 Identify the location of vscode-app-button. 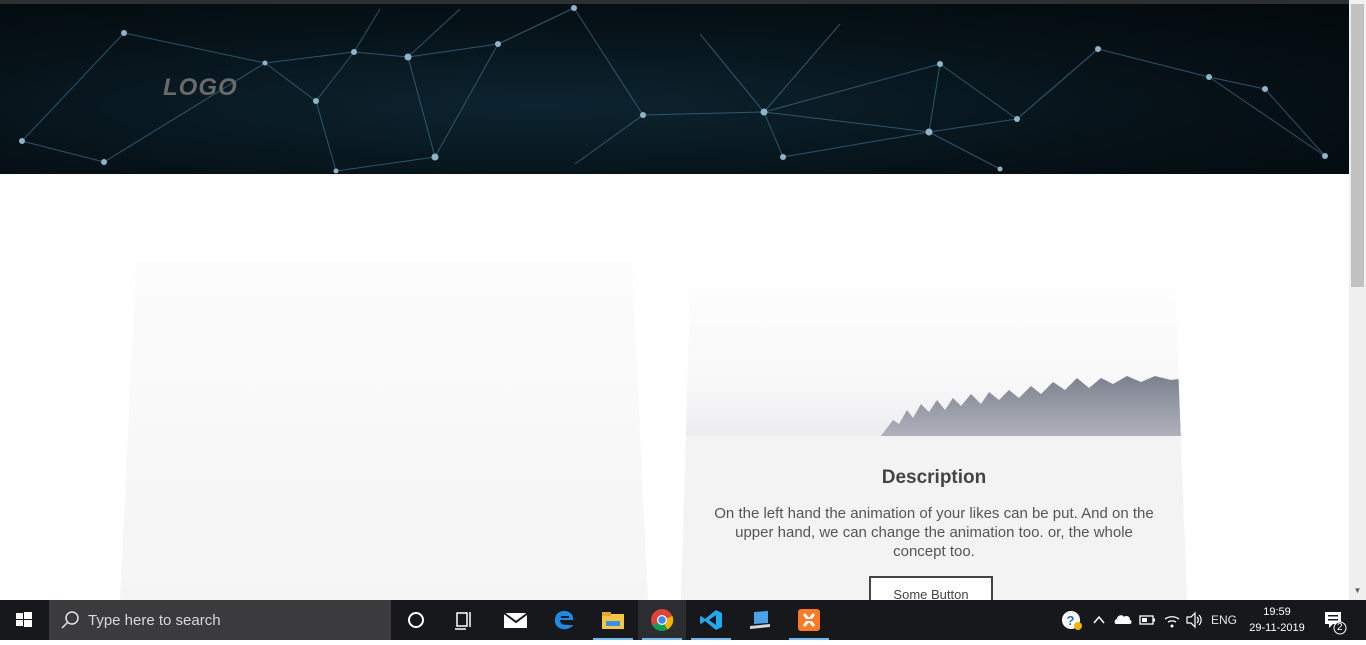
(711, 620).